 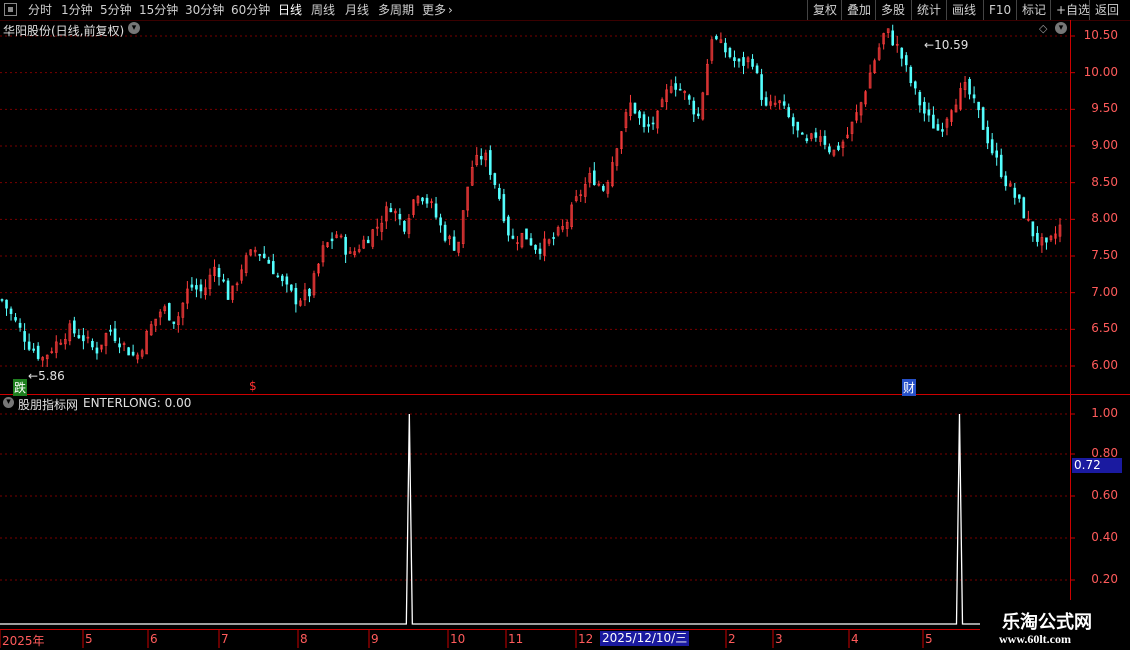 What do you see at coordinates (824, 10) in the screenshot?
I see `action-button-0: 复权` at bounding box center [824, 10].